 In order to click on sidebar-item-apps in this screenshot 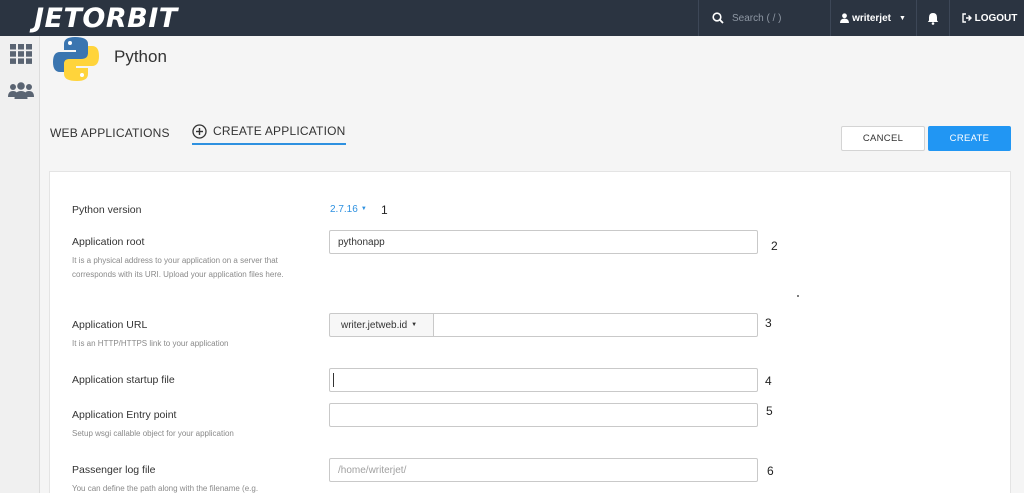, I will do `click(21, 54)`.